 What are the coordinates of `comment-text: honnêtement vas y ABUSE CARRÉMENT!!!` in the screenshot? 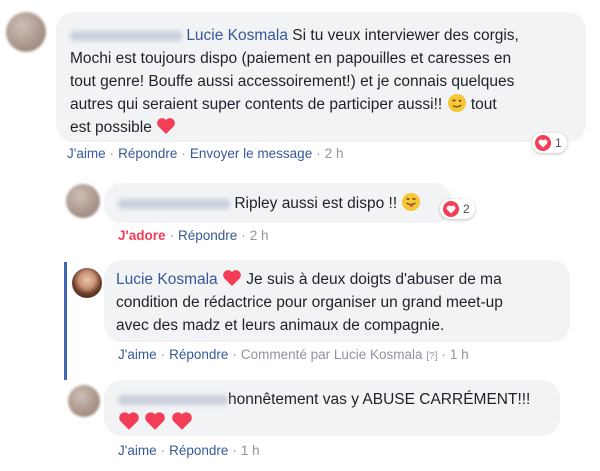 It's located at (333, 411).